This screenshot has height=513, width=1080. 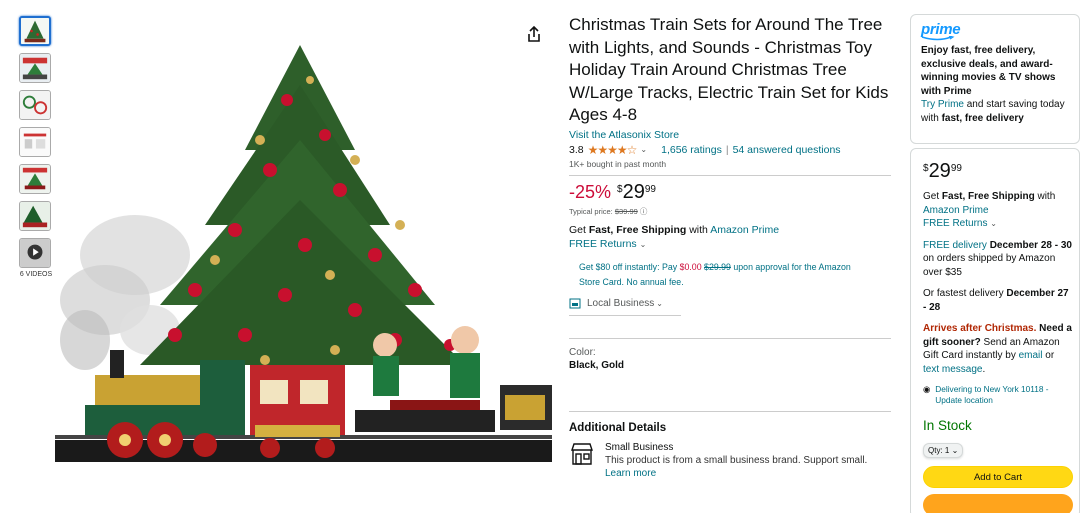 What do you see at coordinates (730, 192) in the screenshot?
I see `price-block: -25% $ 29 99` at bounding box center [730, 192].